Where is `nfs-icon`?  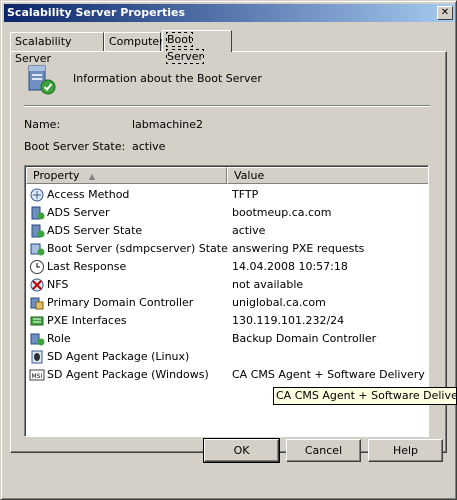
nfs-icon is located at coordinates (37, 285).